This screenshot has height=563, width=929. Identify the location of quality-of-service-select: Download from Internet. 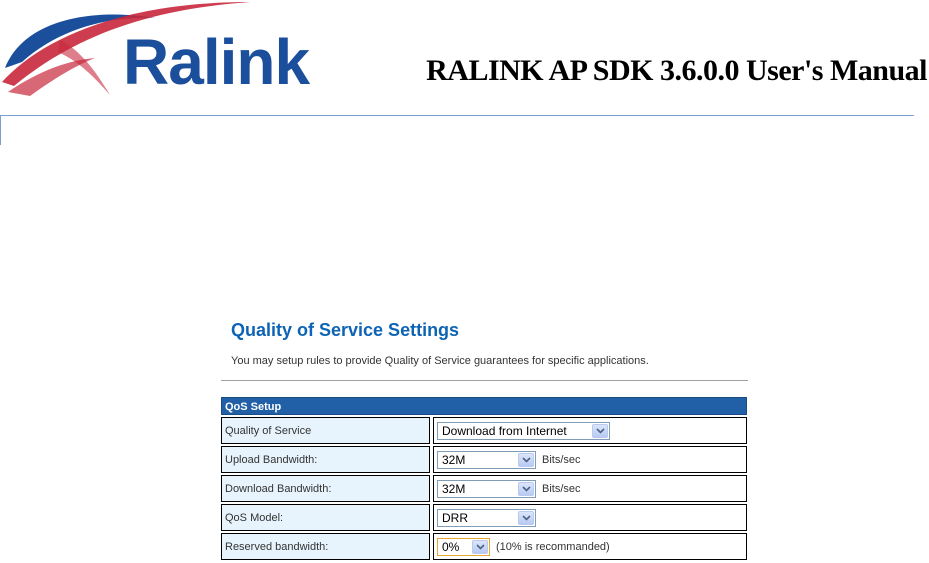
(523, 430).